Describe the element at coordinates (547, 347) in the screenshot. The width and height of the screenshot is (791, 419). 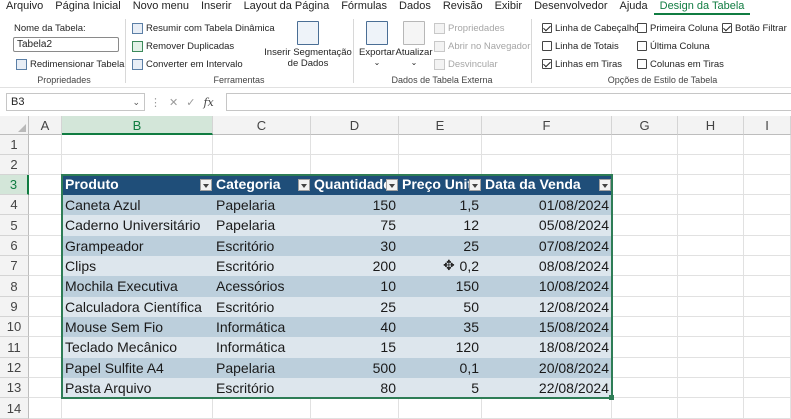
I see `table-cell: 18/08/2024` at that location.